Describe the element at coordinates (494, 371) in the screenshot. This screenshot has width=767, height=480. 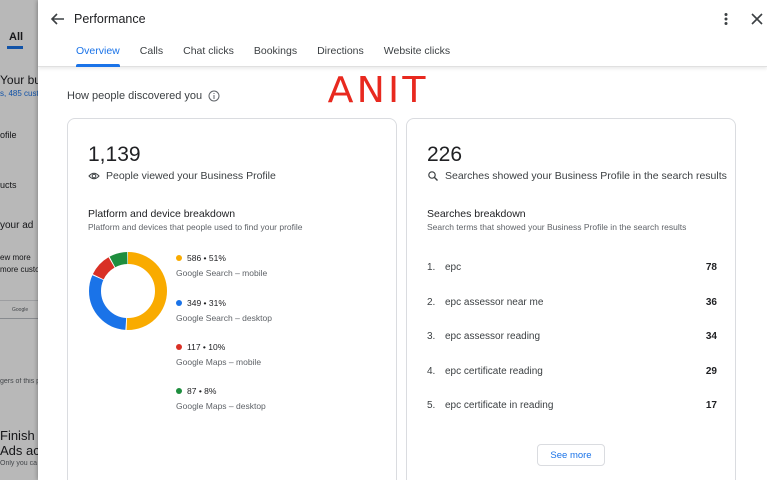
I see `search-term: epc certificate reading` at that location.